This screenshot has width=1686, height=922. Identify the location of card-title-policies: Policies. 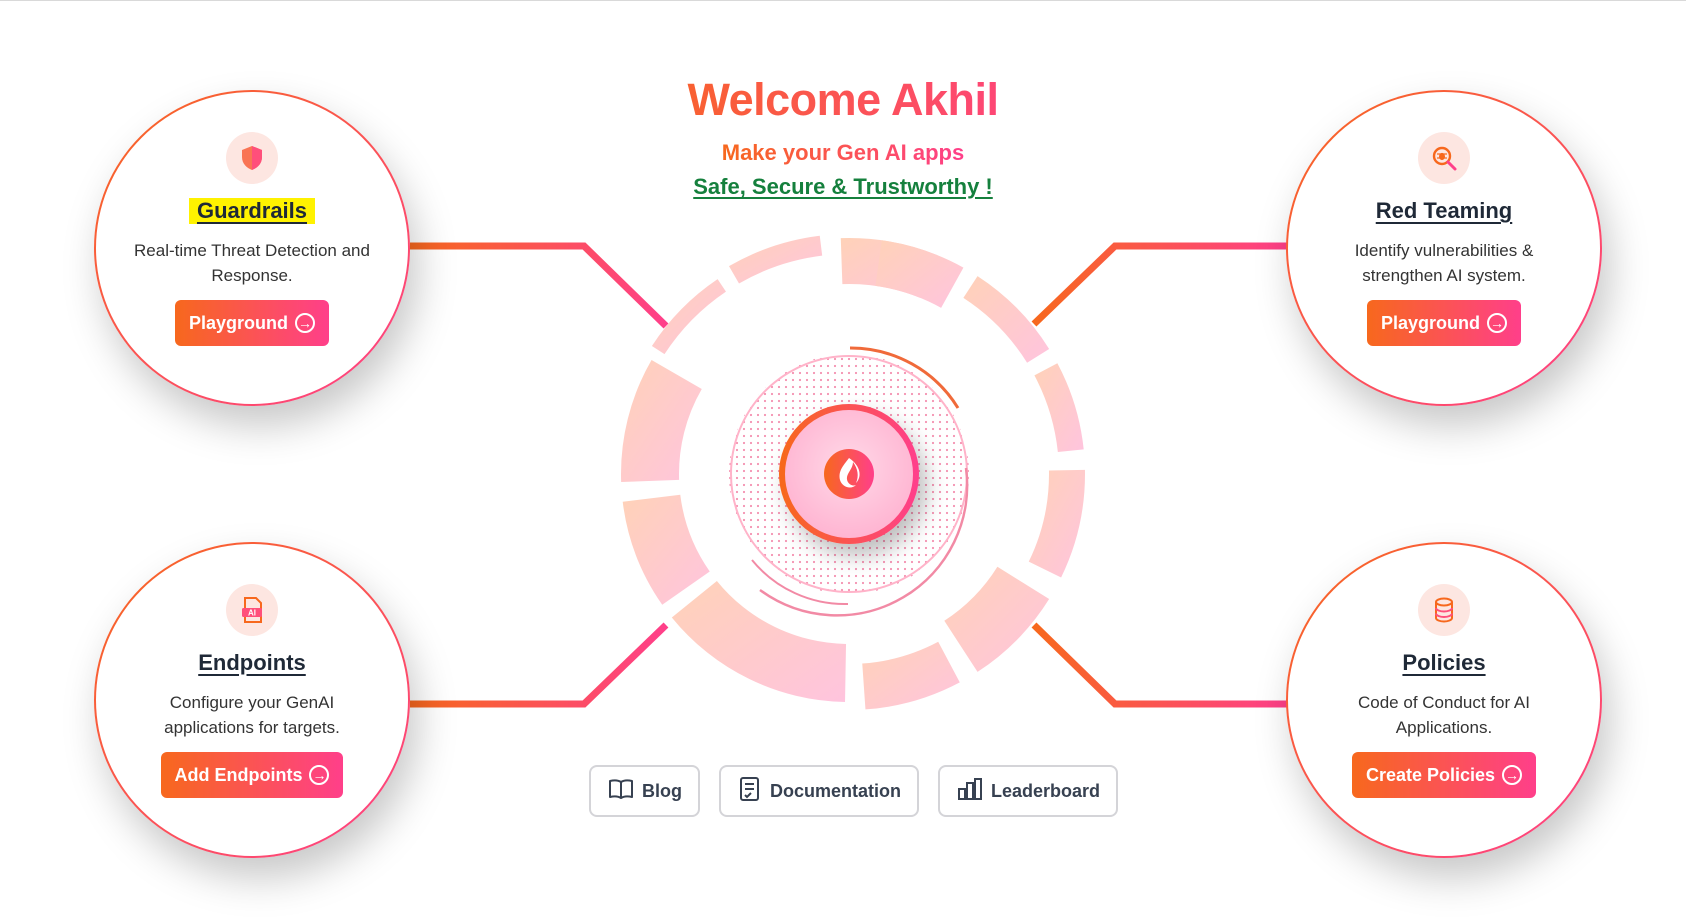
(1443, 663).